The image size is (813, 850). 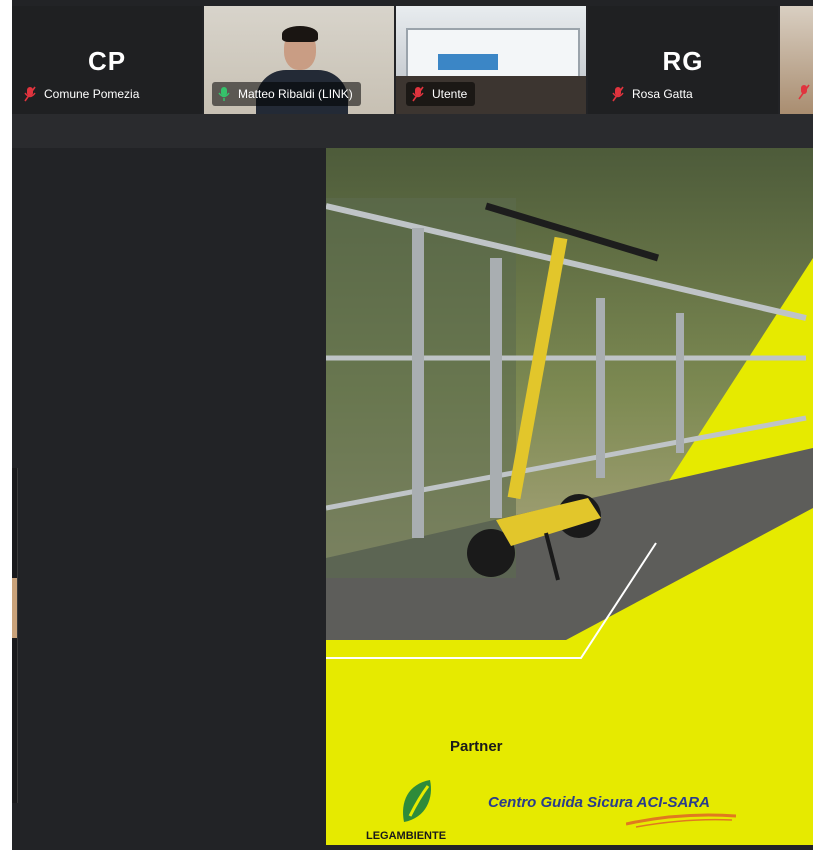 I want to click on participant-name-bar: Matteo Ribaldi (LINK), so click(x=286, y=94).